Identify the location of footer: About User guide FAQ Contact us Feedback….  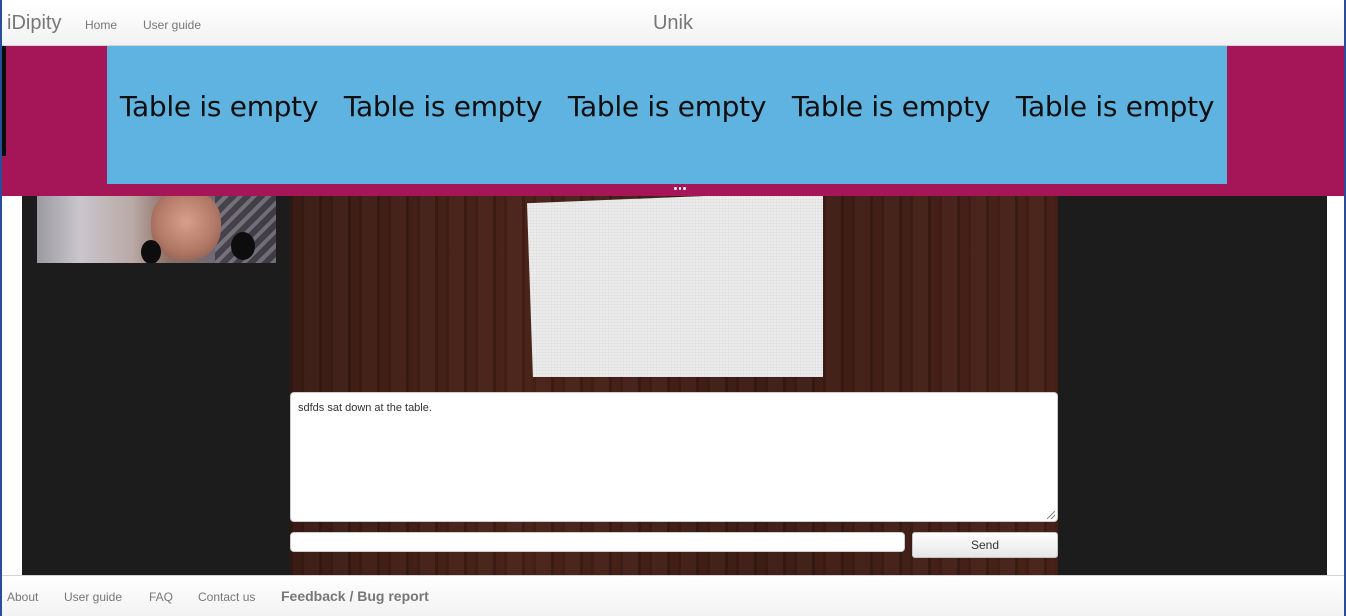
(673, 595).